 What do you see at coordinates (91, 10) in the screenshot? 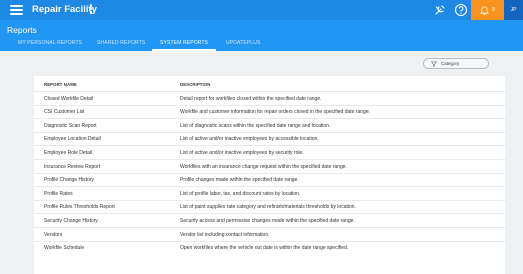
I see `more-options-icon` at bounding box center [91, 10].